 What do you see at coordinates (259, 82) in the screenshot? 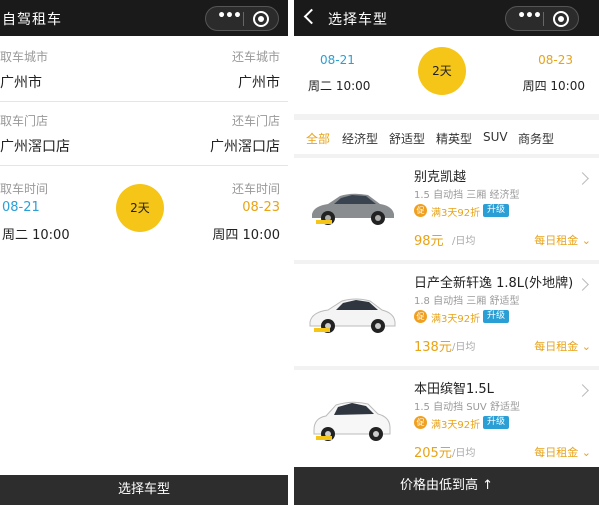
I see `return-city-value: 广州市` at bounding box center [259, 82].